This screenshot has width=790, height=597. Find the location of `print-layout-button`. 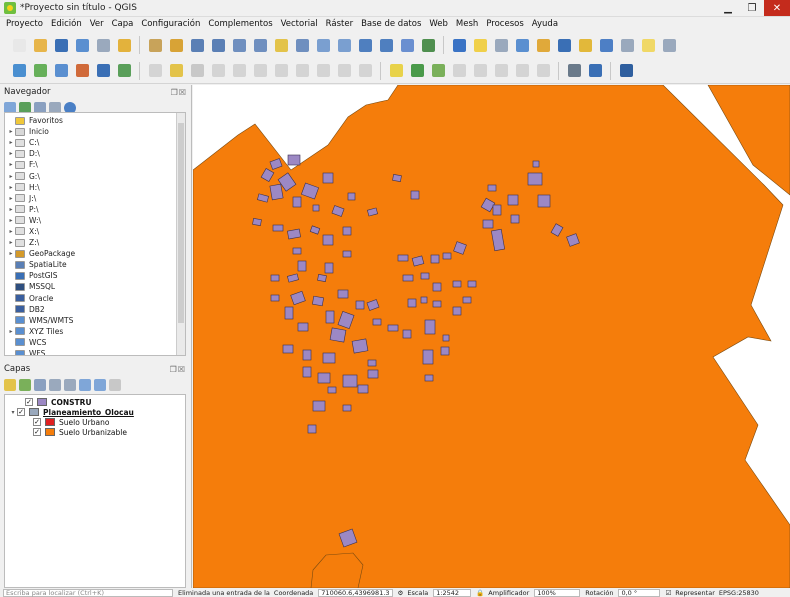

print-layout-button is located at coordinates (103, 45).